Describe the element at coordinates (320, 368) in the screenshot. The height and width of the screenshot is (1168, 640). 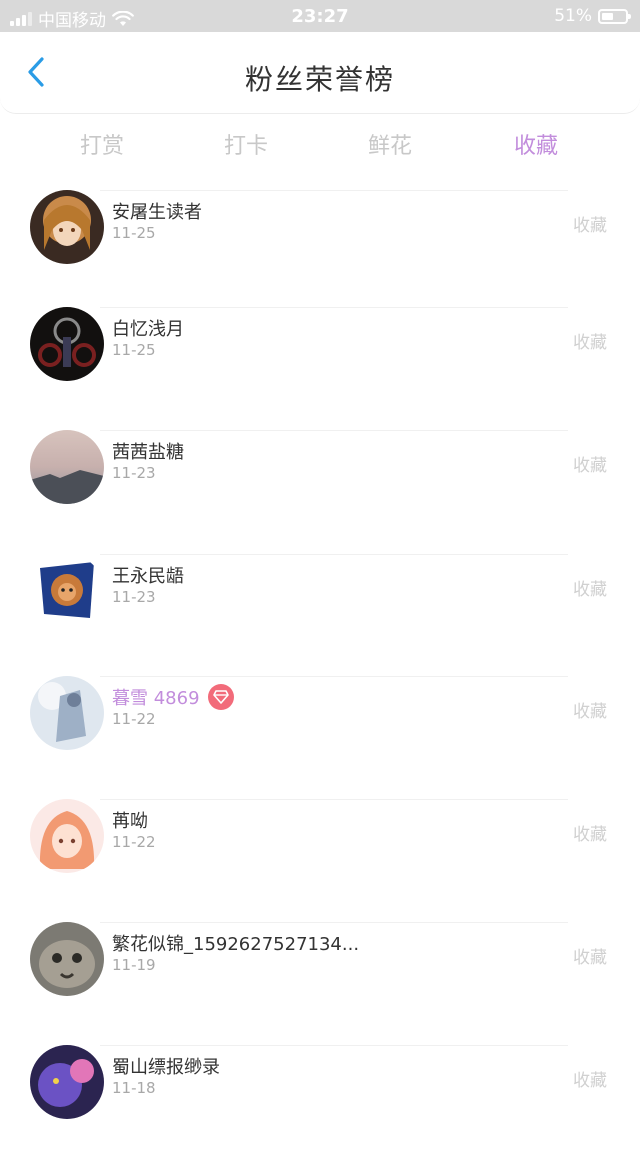
I see `list-item: 白忆浅月 11-25 收藏` at that location.